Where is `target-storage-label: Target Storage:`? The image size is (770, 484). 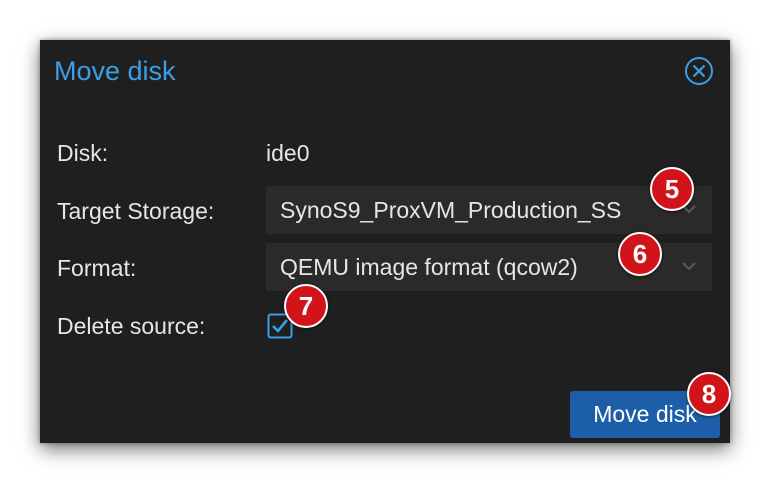
target-storage-label: Target Storage: is located at coordinates (136, 211).